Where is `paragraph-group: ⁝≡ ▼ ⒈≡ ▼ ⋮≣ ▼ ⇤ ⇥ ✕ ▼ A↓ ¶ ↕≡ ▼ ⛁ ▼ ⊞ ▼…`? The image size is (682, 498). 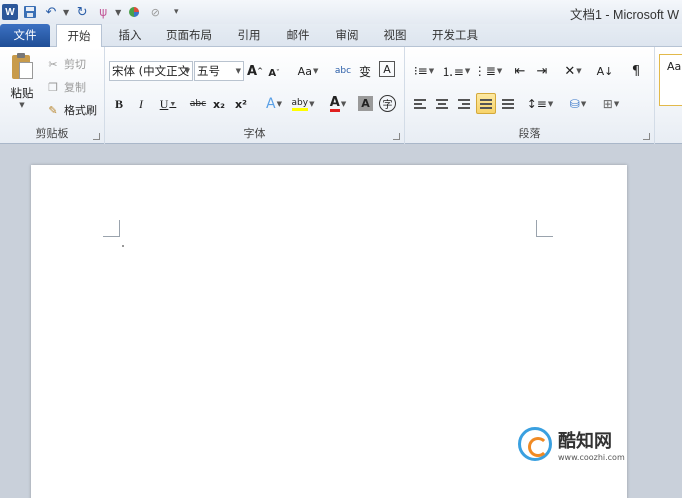 paragraph-group: ⁝≡ ▼ ⒈≡ ▼ ⋮≣ ▼ ⇤ ⇥ ✕ ▼ A↓ ¶ ↕≡ ▼ ⛁ ▼ ⊞ ▼… is located at coordinates (530, 95).